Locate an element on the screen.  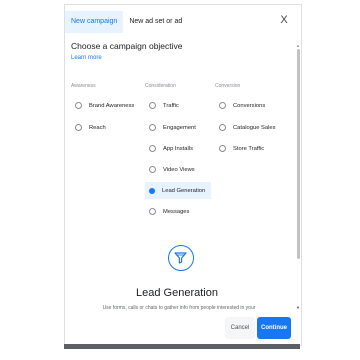
tab-new-ad-set-or-ad: New ad set or ad is located at coordinates (155, 22).